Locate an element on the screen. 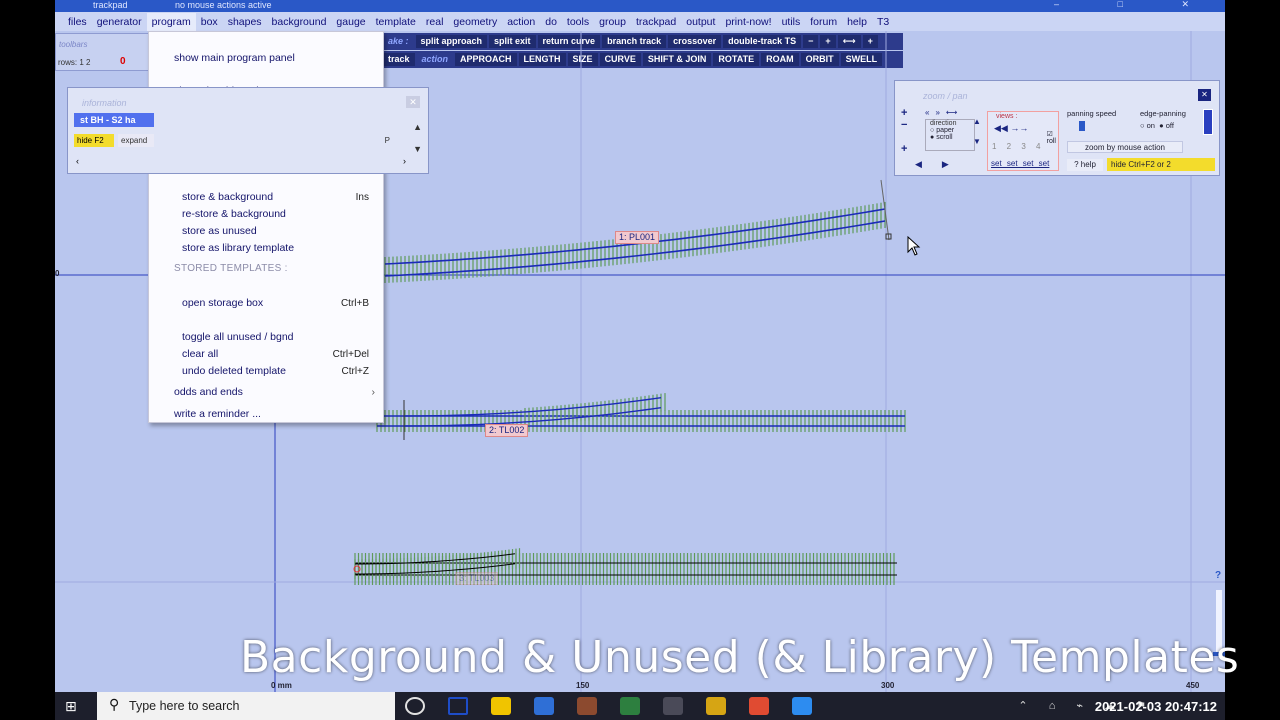  zoom-plus-minus-icon: + − + is located at coordinates (904, 131).